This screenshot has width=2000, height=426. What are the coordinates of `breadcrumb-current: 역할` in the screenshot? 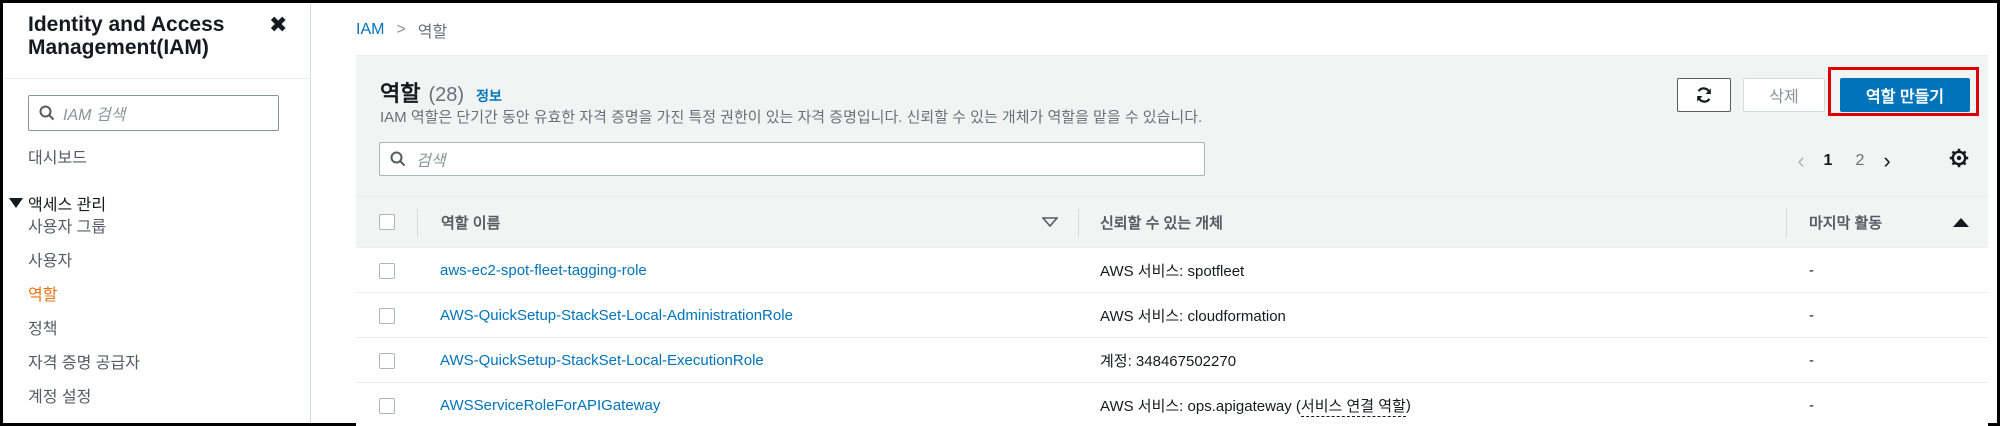 It's located at (432, 32).